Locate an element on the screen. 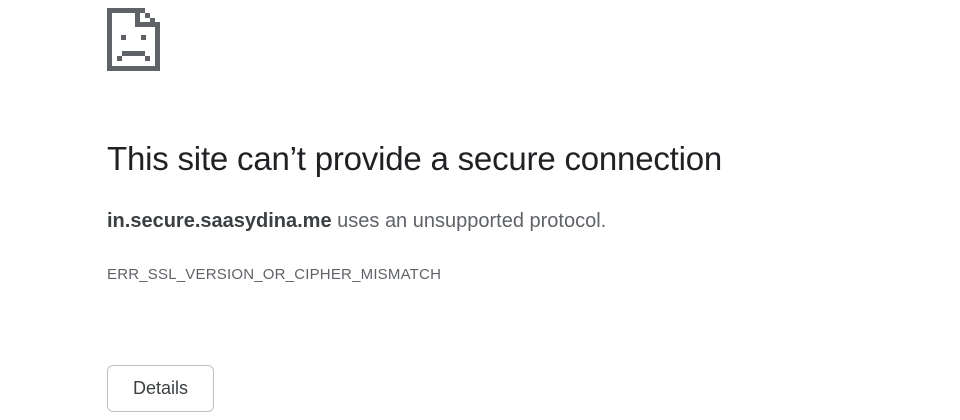  error-message-text: uses an unsupported protocol. is located at coordinates (469, 221).